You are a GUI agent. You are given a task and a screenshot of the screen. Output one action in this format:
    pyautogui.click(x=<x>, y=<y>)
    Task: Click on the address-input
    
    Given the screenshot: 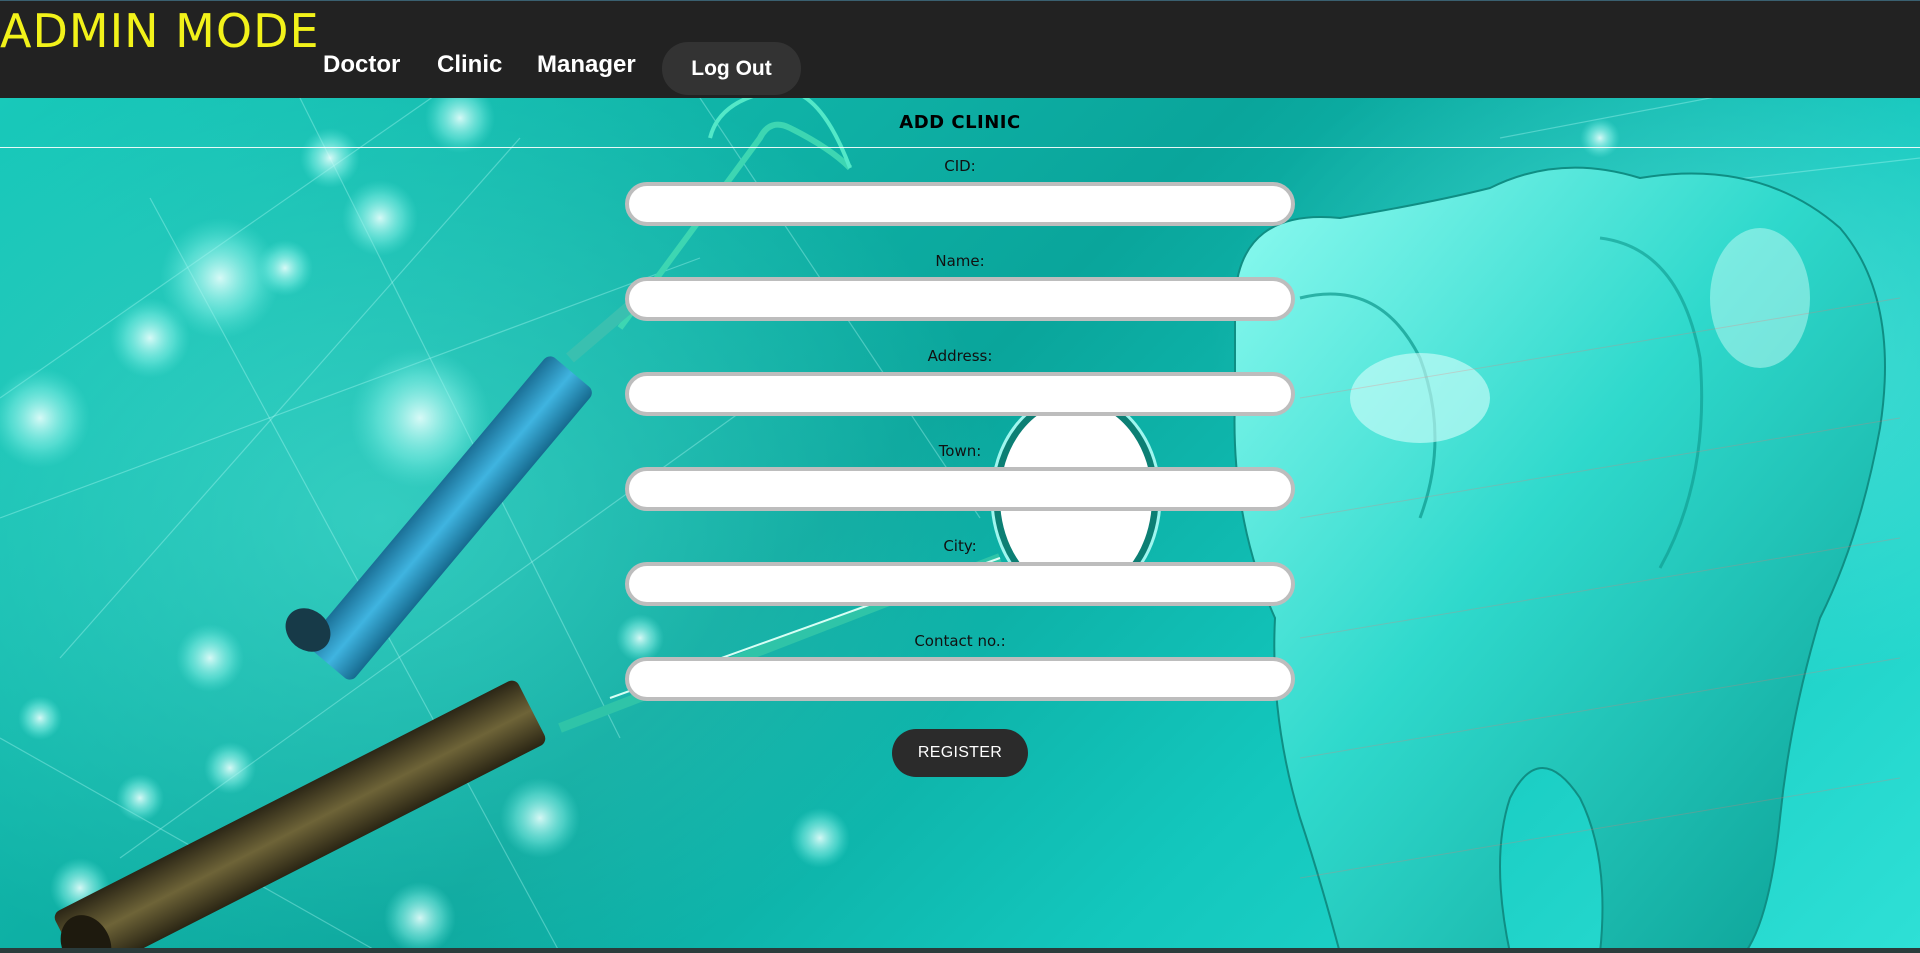 What is the action you would take?
    pyautogui.click(x=960, y=394)
    